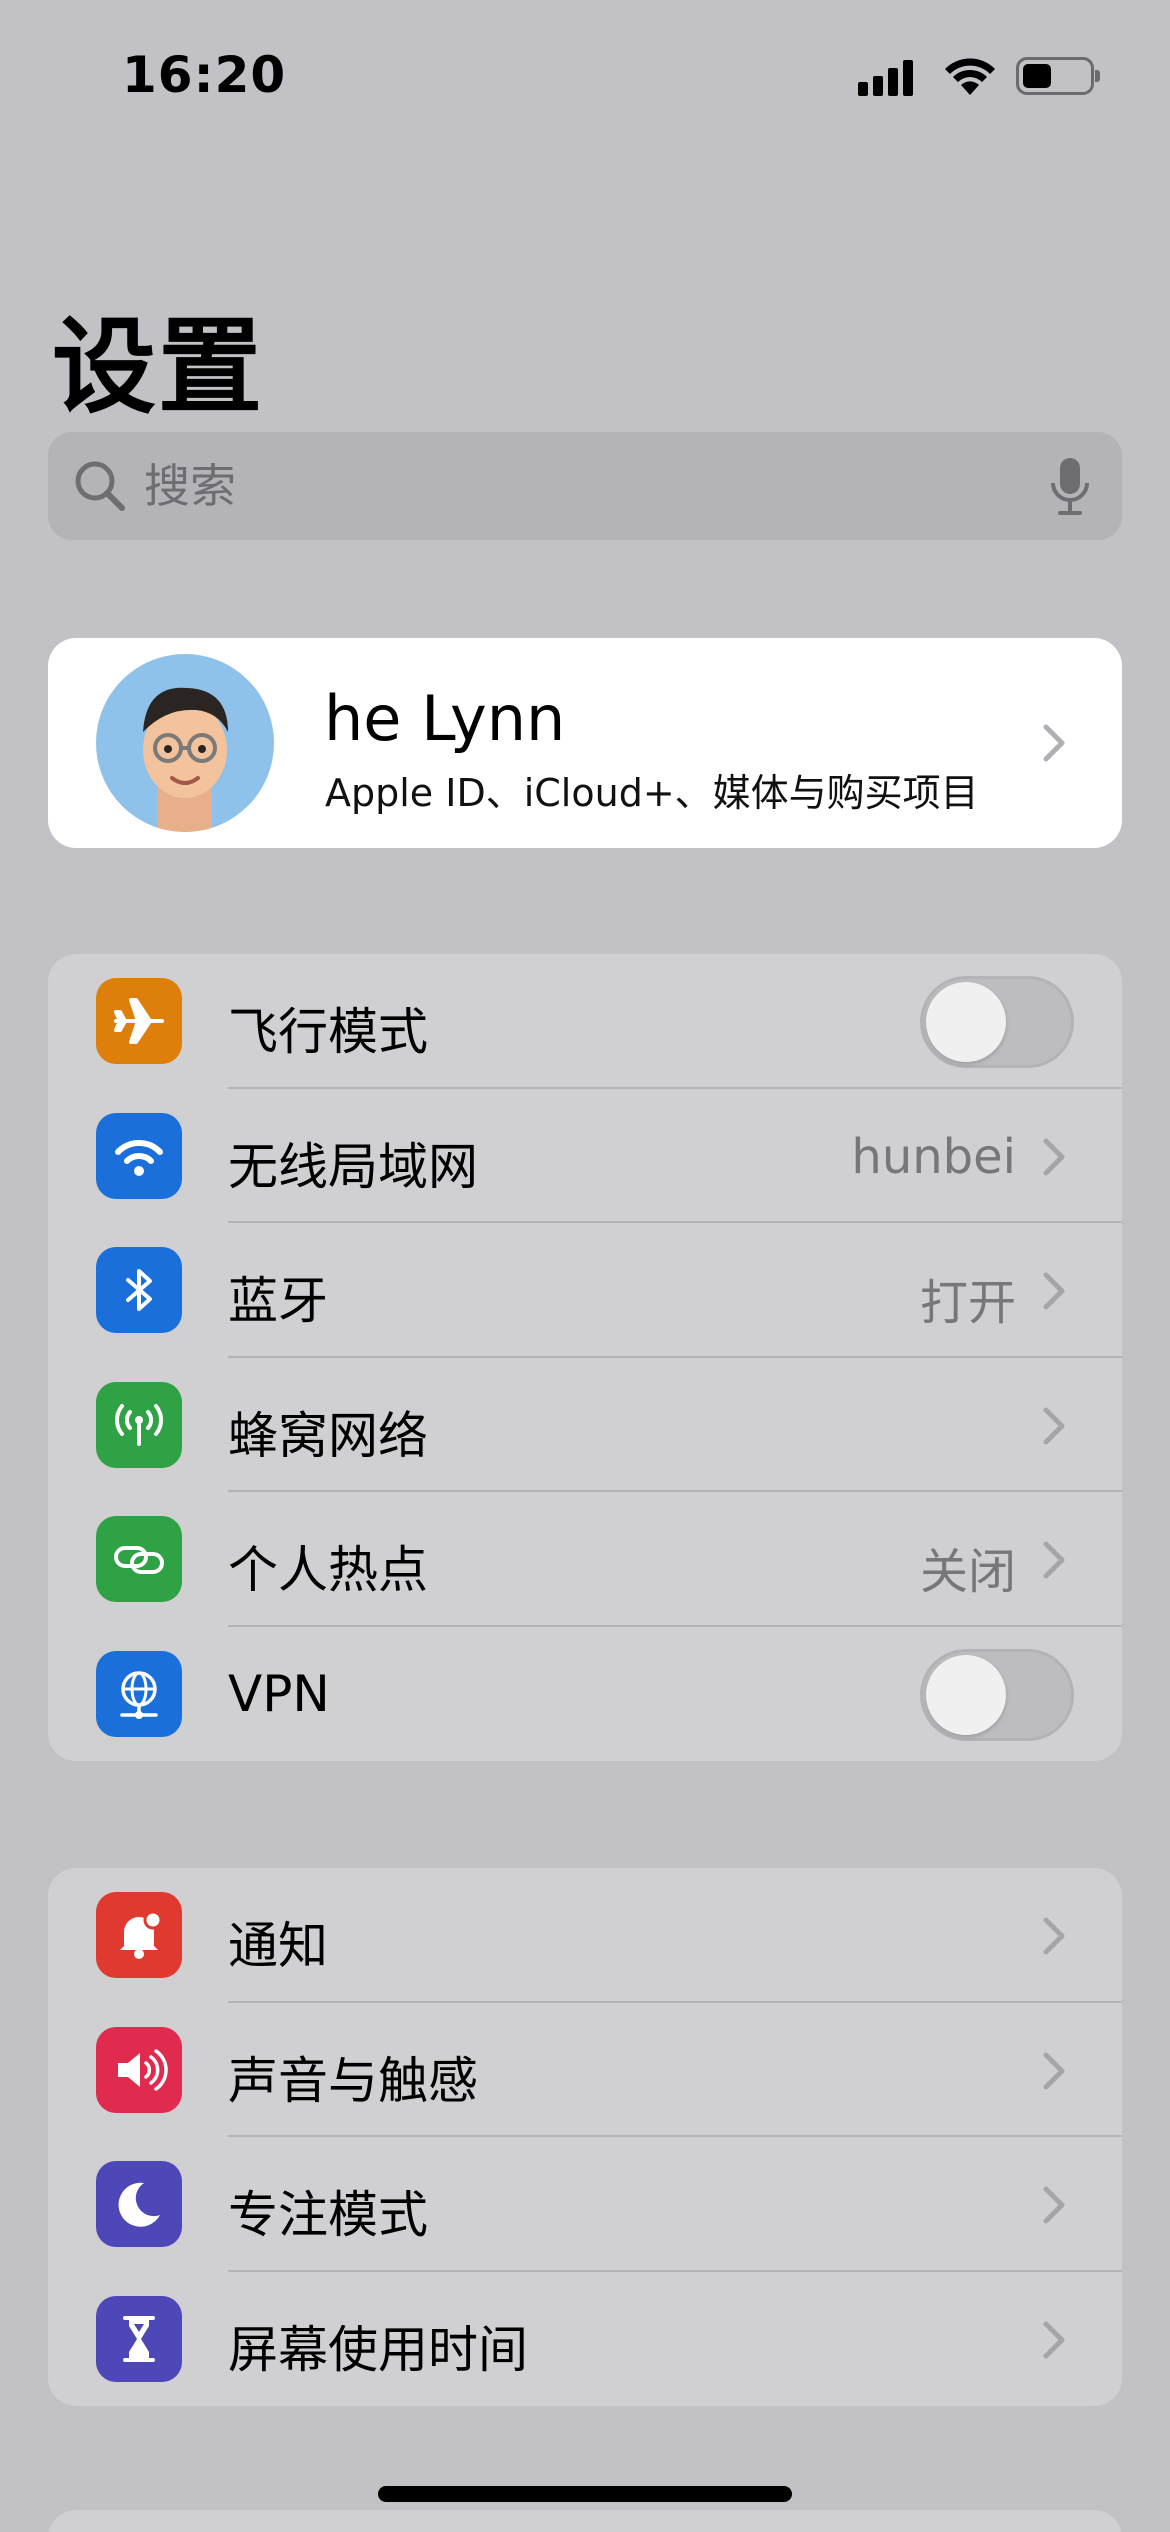  I want to click on settings-row-label: VPN, so click(279, 1693).